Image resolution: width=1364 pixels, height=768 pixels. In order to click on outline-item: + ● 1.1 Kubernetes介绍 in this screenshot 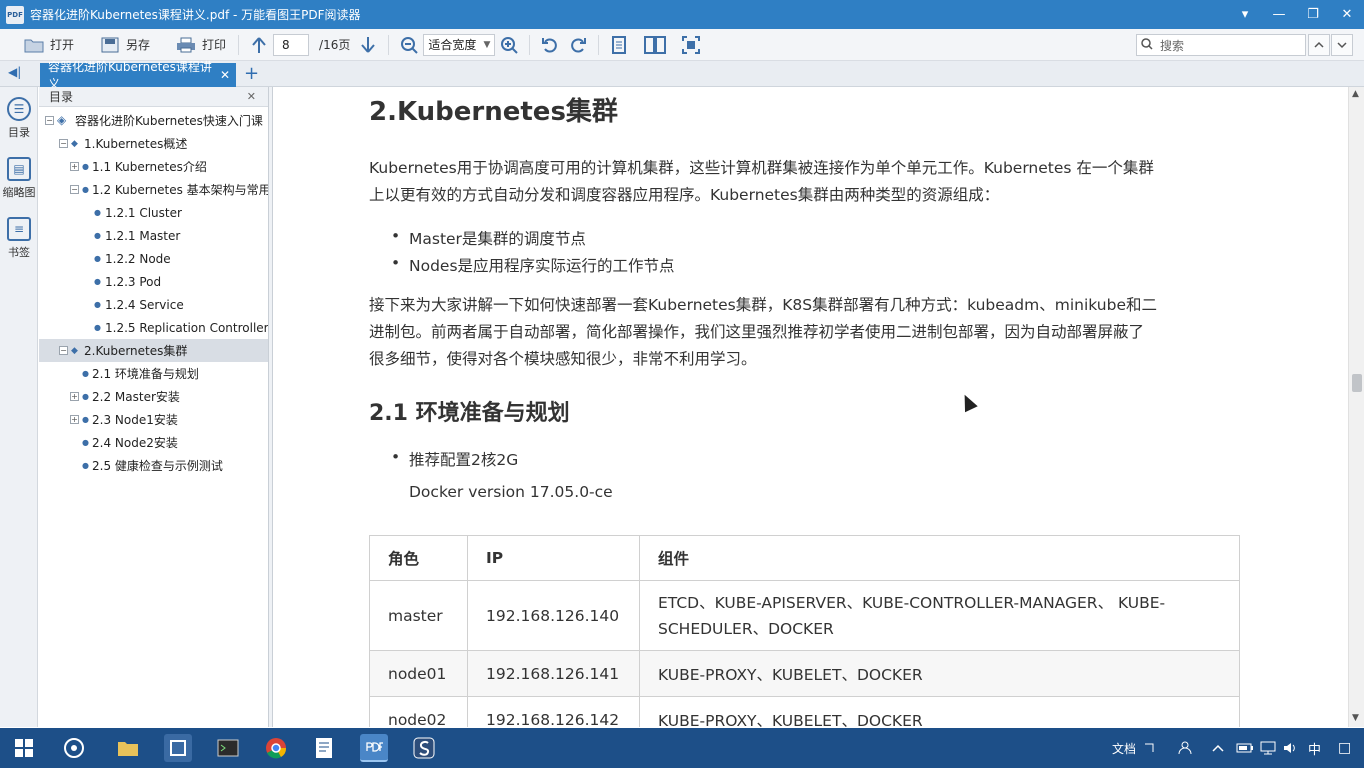, I will do `click(153, 166)`.